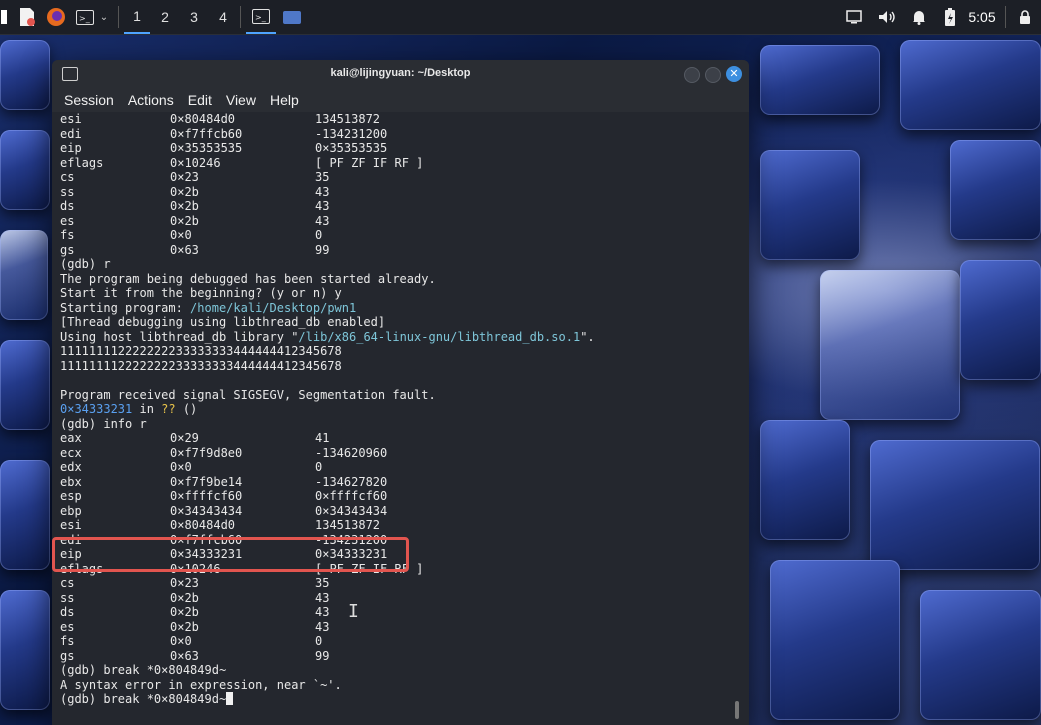  I want to click on register-hex: 0×2b, so click(184, 612).